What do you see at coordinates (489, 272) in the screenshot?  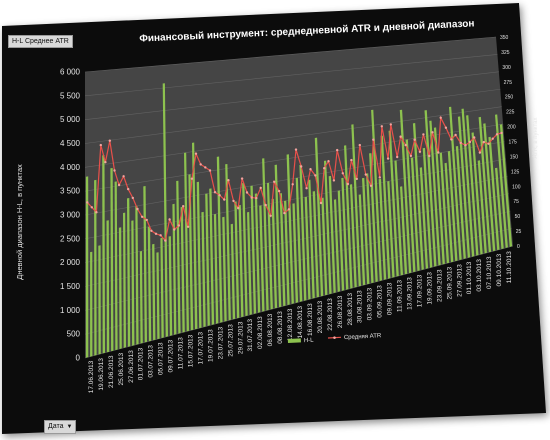 I see `x-axis-tick-label: 07.10.2013` at bounding box center [489, 272].